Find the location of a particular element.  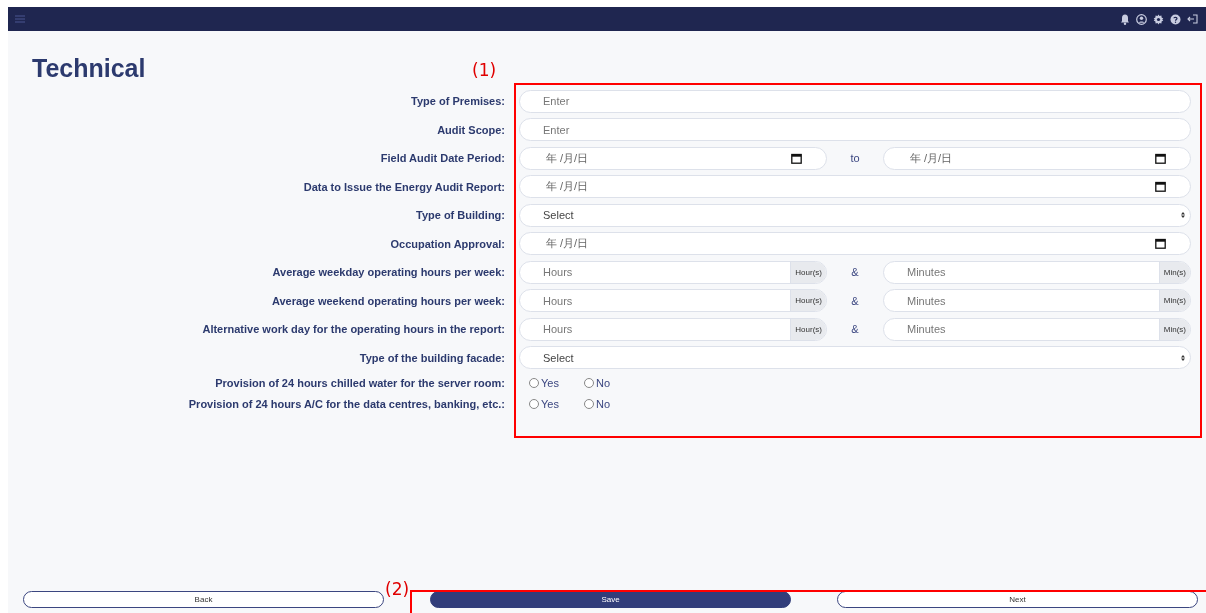

field-label: Type of Building: is located at coordinates (460, 216).